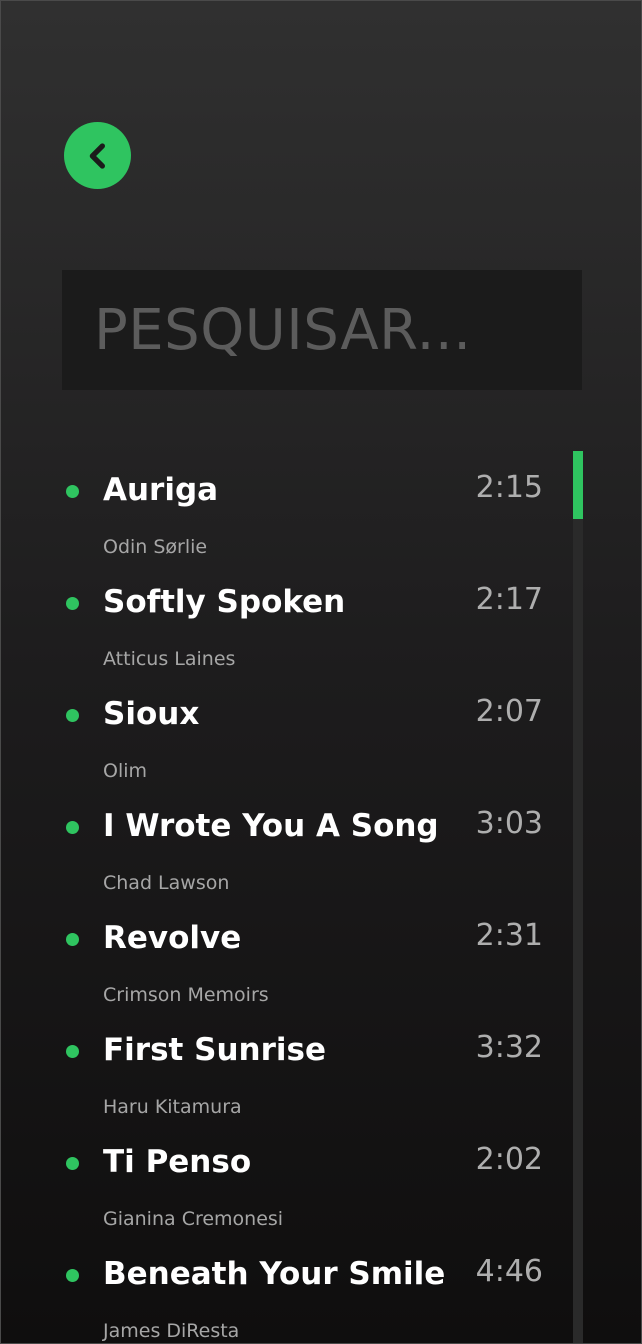  I want to click on track-item: Revolve 2:31 Crimson Memoirs, so click(286, 955).